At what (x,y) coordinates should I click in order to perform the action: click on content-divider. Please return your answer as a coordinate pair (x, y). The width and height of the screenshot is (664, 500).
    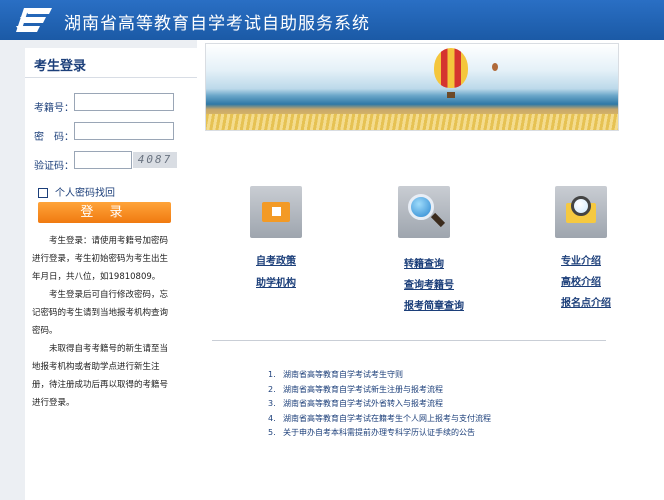
    Looking at the image, I should click on (409, 340).